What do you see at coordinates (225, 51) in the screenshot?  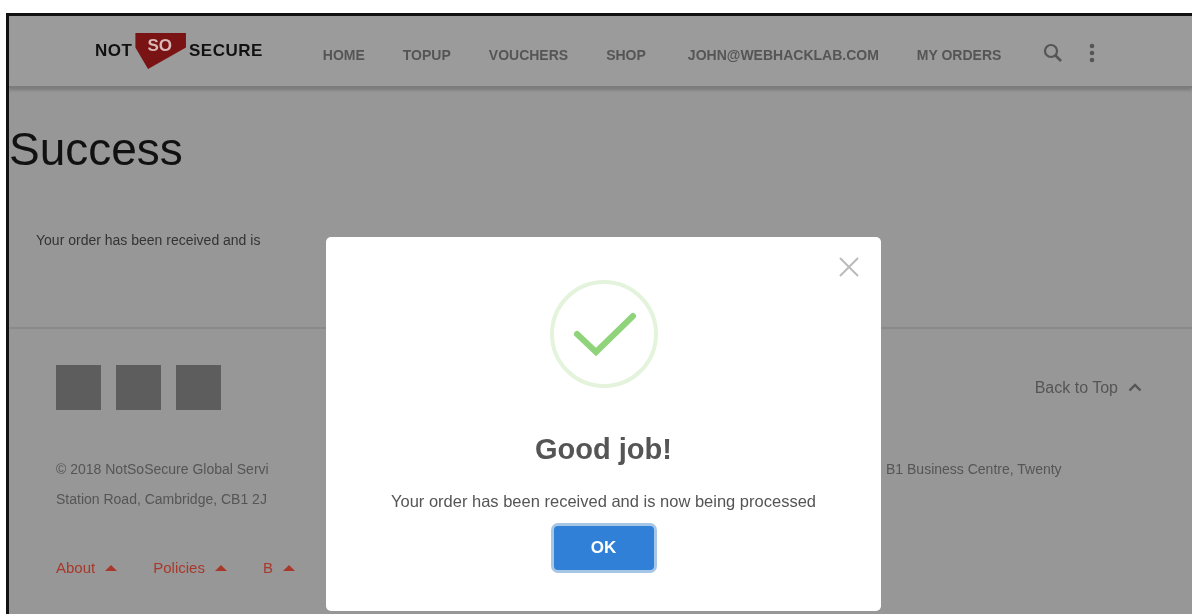 I see `logo-text: SECURE` at bounding box center [225, 51].